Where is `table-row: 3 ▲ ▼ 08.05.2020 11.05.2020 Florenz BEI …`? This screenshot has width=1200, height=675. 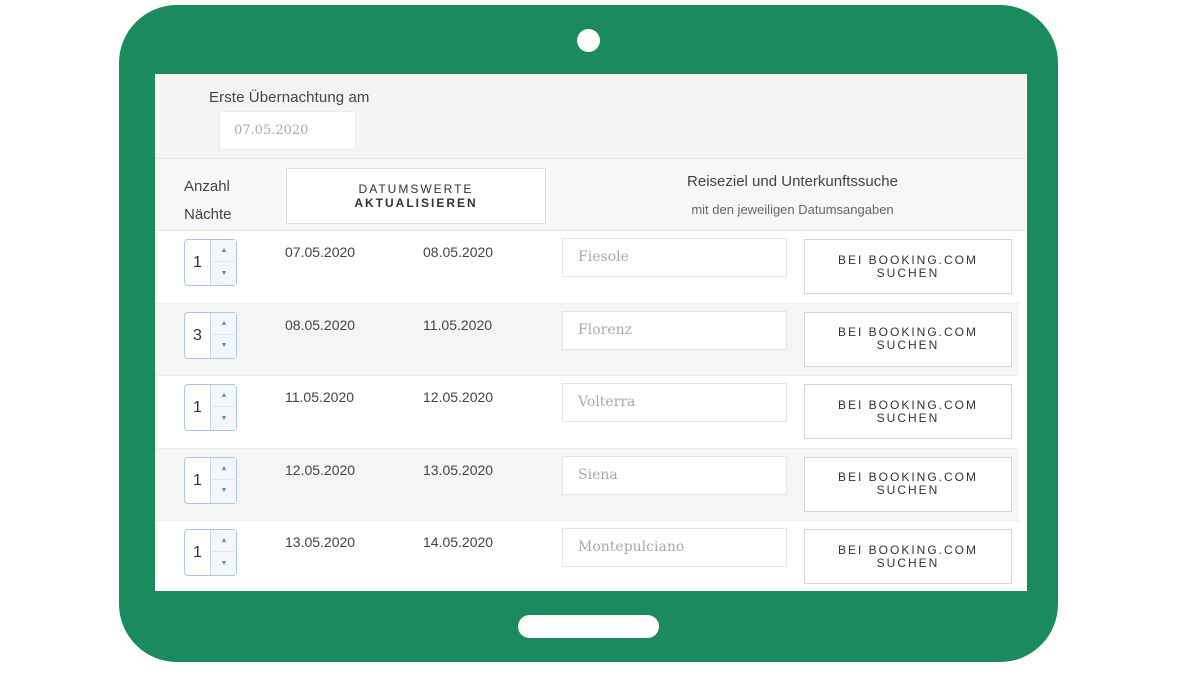
table-row: 3 ▲ ▼ 08.05.2020 11.05.2020 Florenz BEI … is located at coordinates (587, 339).